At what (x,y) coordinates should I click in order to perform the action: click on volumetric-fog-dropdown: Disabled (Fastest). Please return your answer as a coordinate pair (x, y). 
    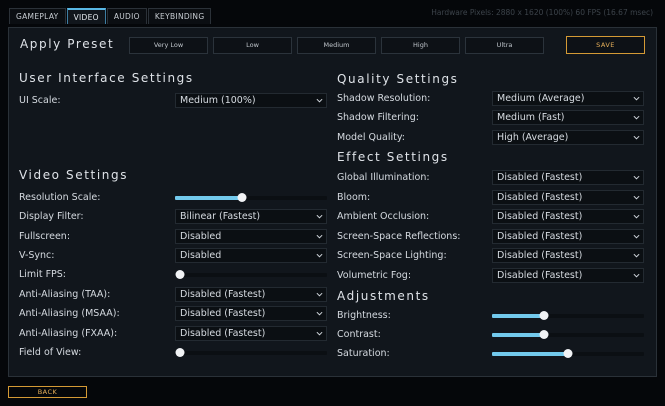
    Looking at the image, I should click on (568, 275).